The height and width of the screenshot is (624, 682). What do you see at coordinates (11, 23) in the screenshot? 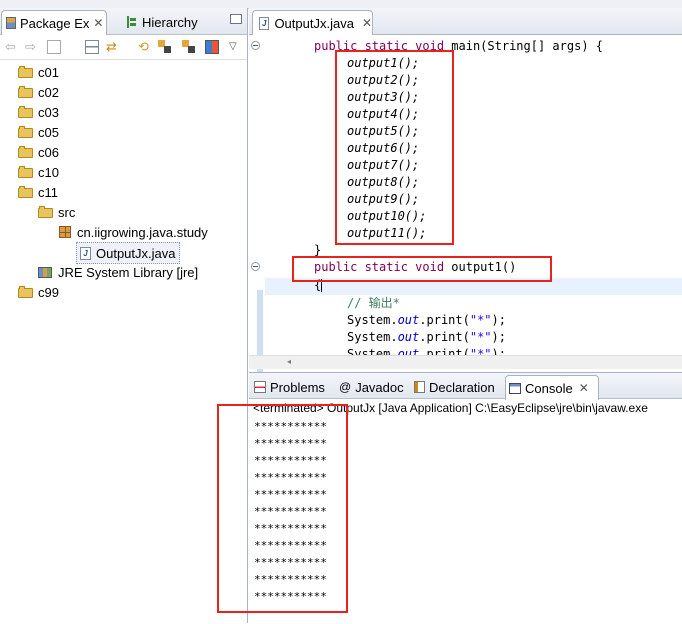
I see `package-explorer-icon` at bounding box center [11, 23].